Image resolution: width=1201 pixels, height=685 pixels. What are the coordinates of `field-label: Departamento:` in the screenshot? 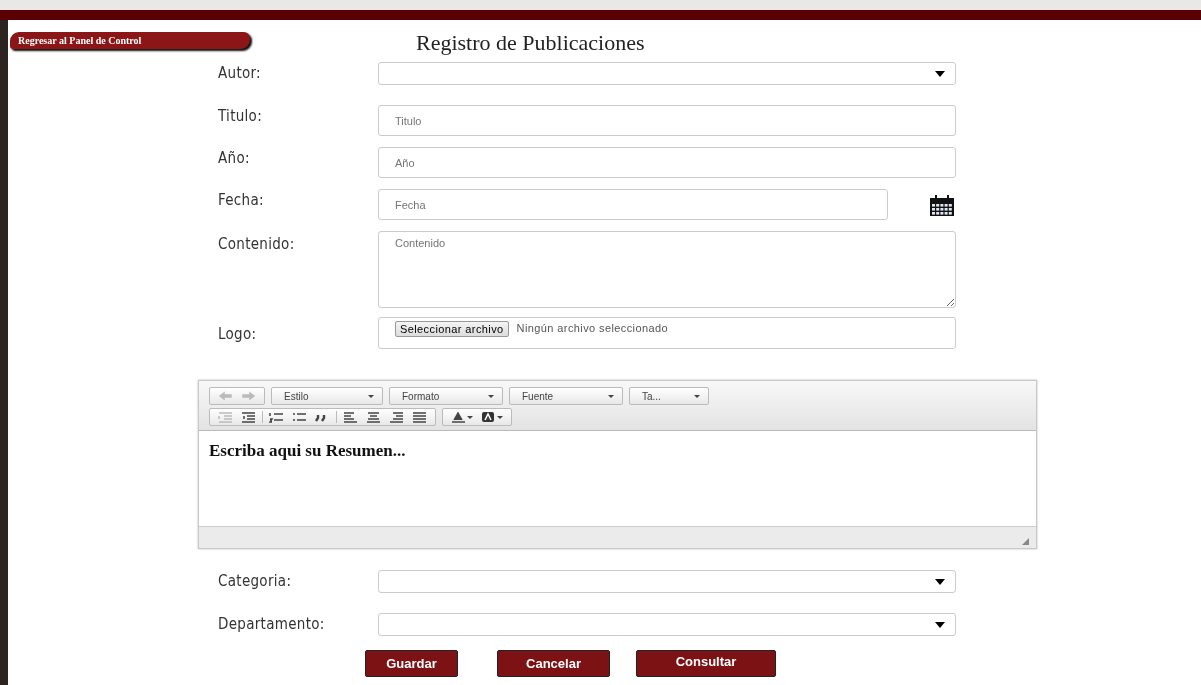 It's located at (272, 623).